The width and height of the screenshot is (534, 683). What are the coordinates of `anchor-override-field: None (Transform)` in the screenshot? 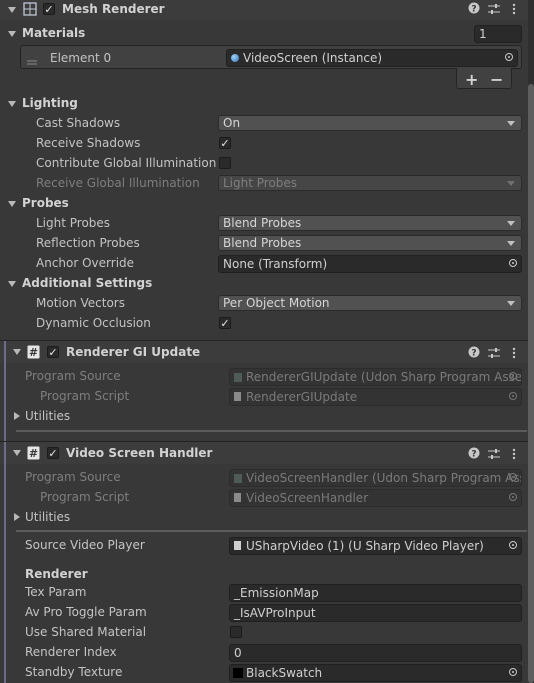 It's located at (370, 264).